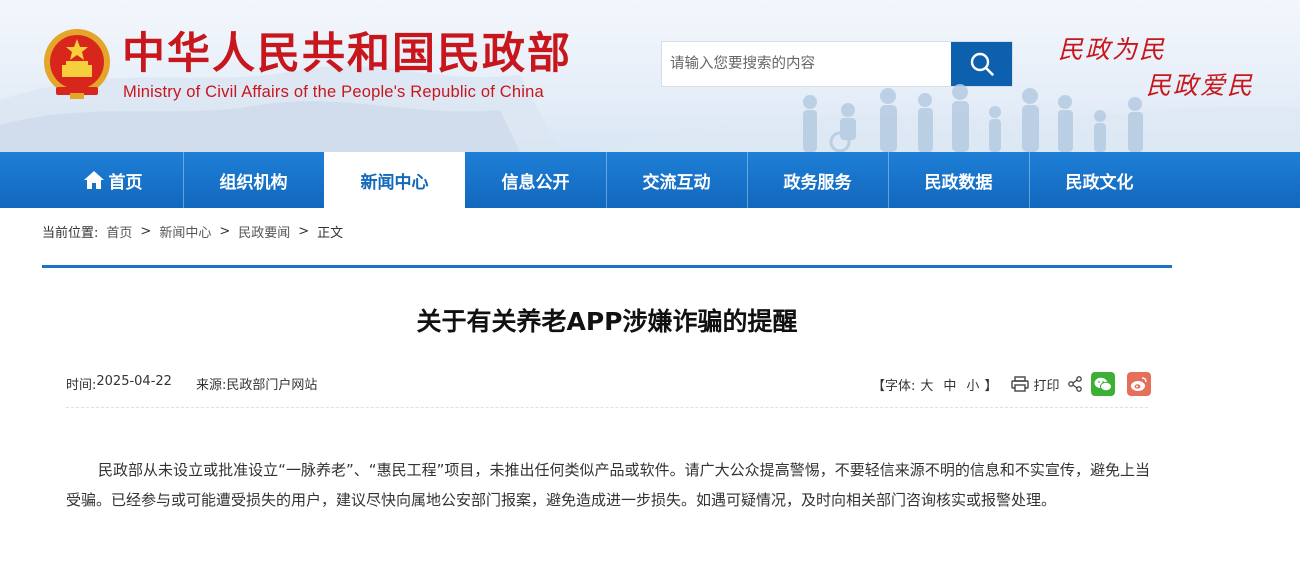 The width and height of the screenshot is (1300, 578). What do you see at coordinates (607, 407) in the screenshot?
I see `meta-divider` at bounding box center [607, 407].